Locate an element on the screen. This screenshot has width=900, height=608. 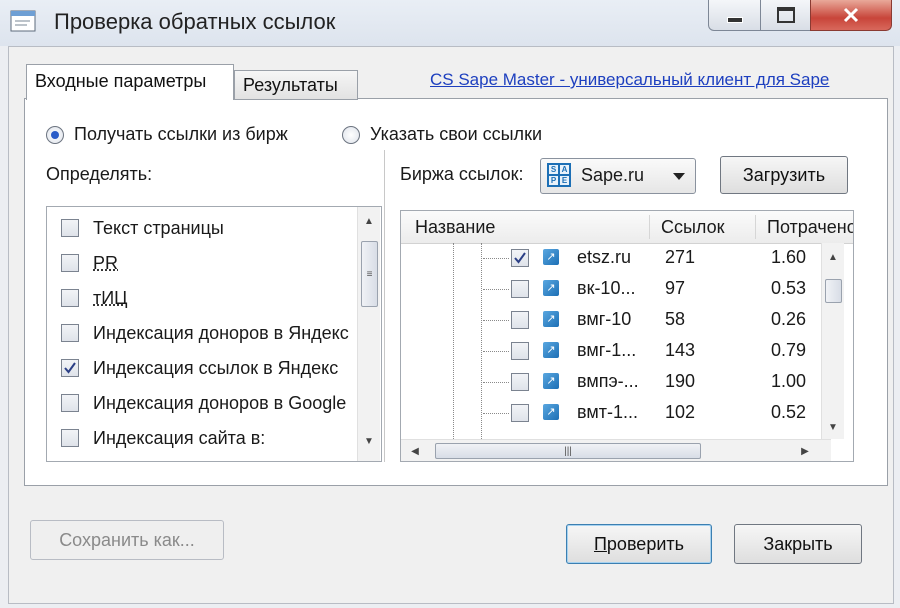
scroll-thumb: ≡ is located at coordinates (369, 274).